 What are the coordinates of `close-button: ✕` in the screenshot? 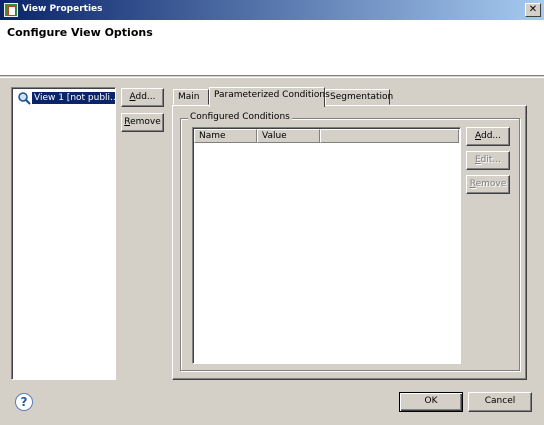 It's located at (533, 10).